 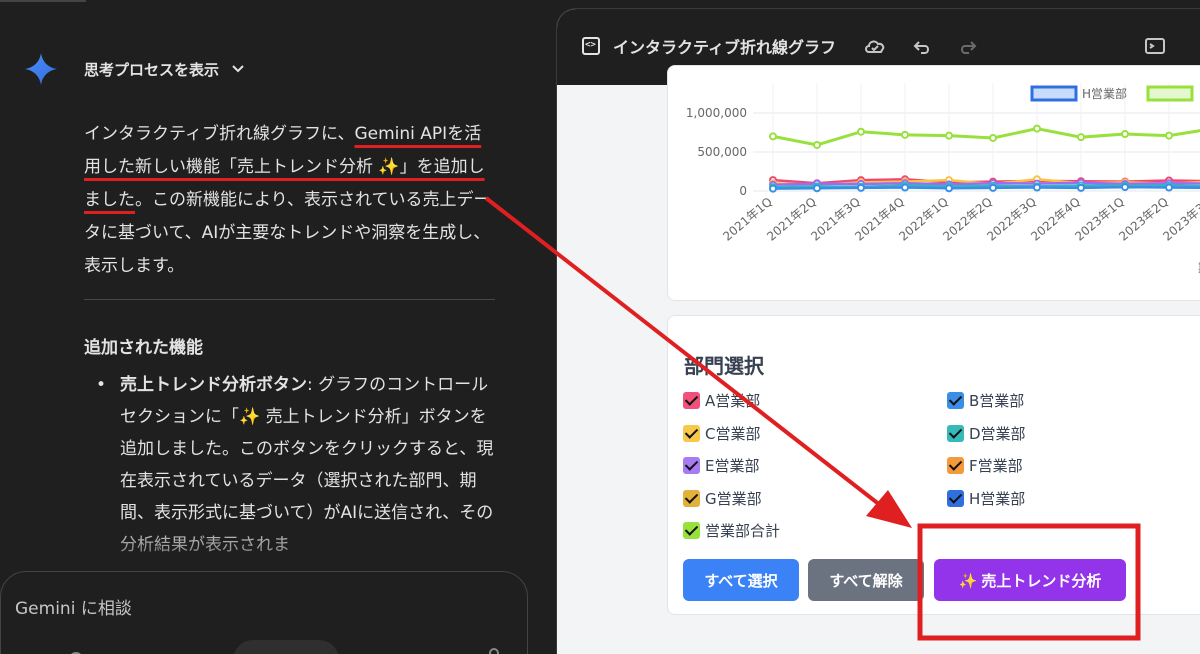 What do you see at coordinates (733, 401) in the screenshot?
I see `department-label: A営業部` at bounding box center [733, 401].